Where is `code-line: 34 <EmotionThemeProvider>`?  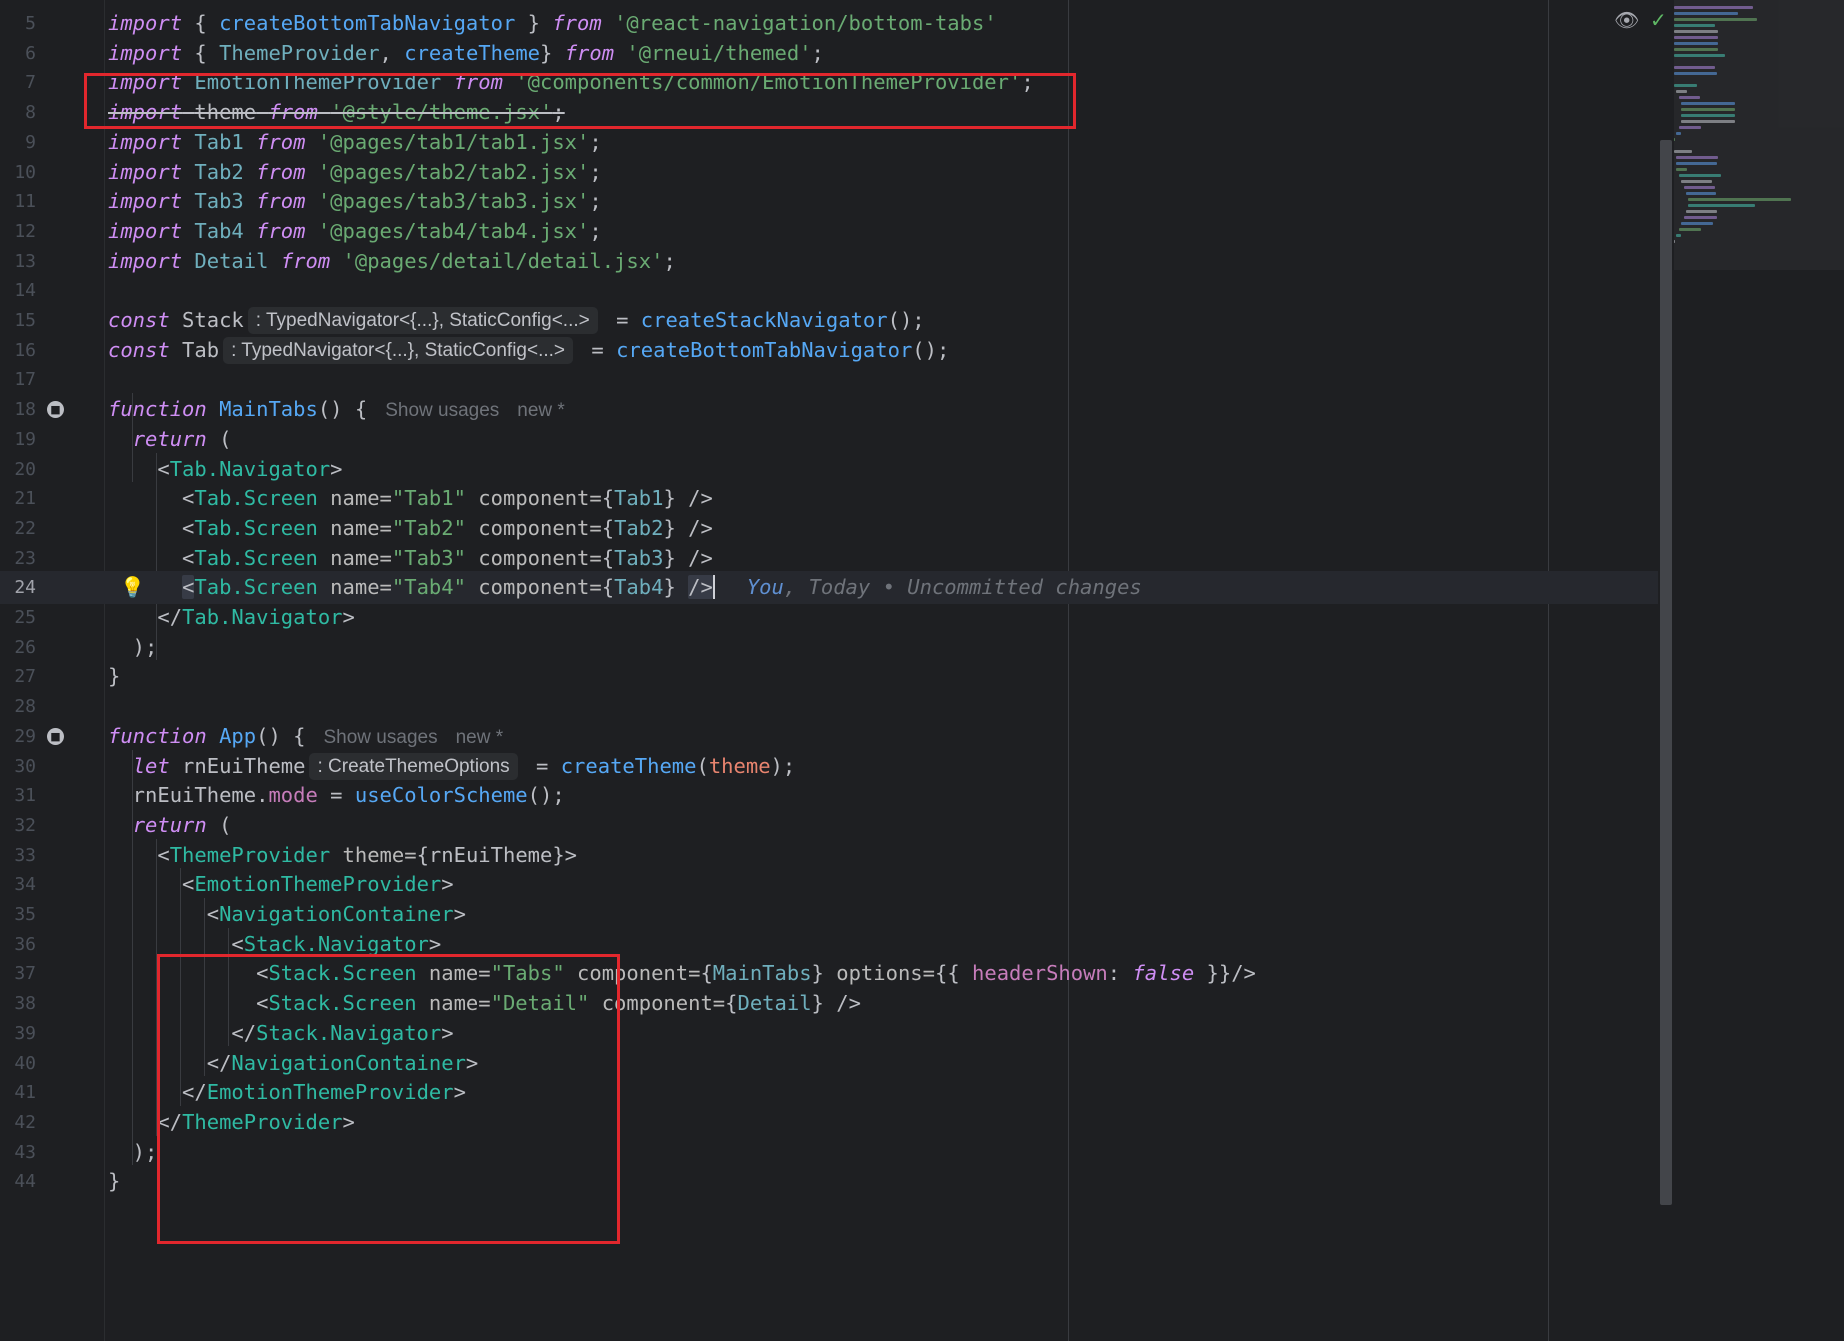
code-line: 34 <EmotionThemeProvider> is located at coordinates (829, 884).